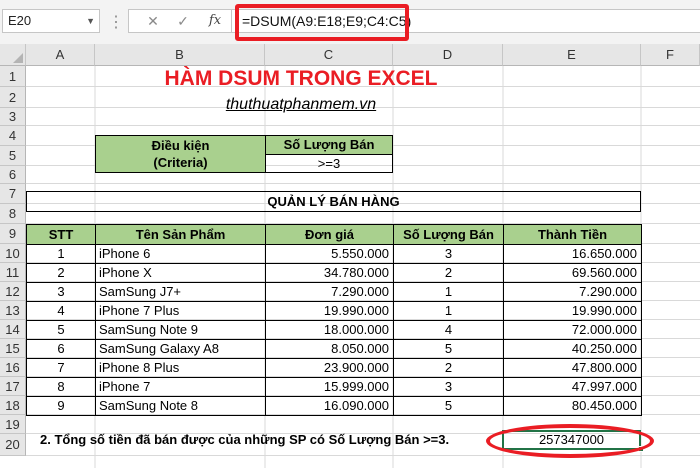 This screenshot has width=700, height=468. Describe the element at coordinates (448, 234) in the screenshot. I see `table-header-cell: Số Lượng Bán` at that location.